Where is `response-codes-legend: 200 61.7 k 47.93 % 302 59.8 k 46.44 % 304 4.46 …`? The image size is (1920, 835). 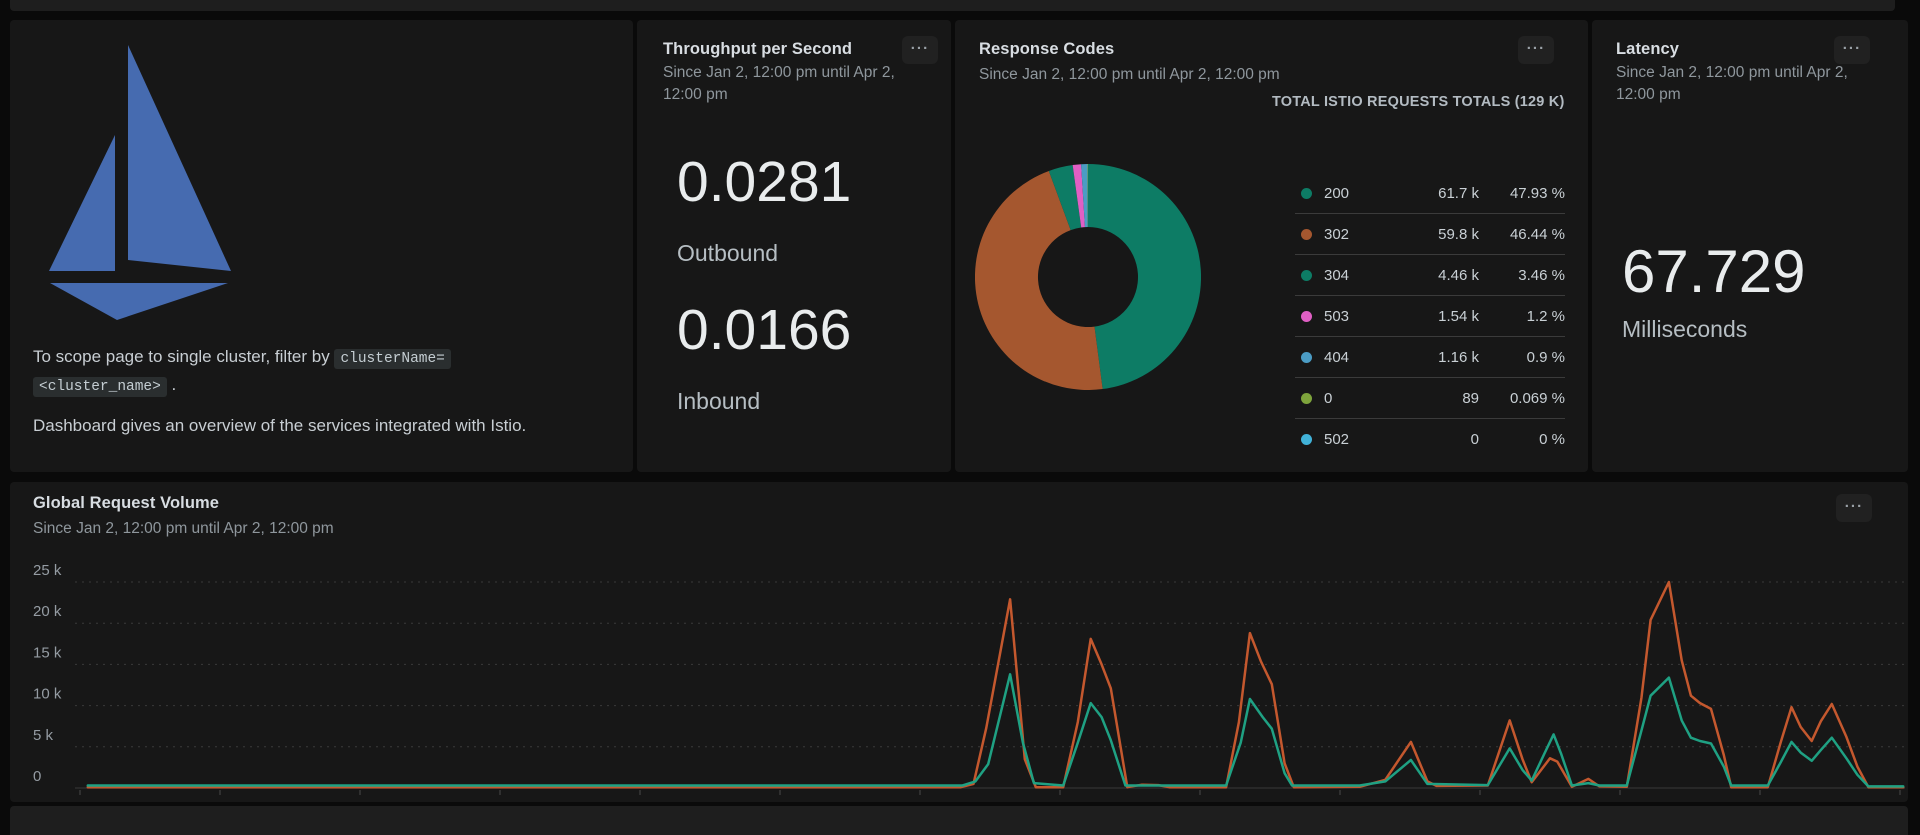
response-codes-legend: 200 61.7 k 47.93 % 302 59.8 k 46.44 % 304 4.46 … is located at coordinates (1430, 316).